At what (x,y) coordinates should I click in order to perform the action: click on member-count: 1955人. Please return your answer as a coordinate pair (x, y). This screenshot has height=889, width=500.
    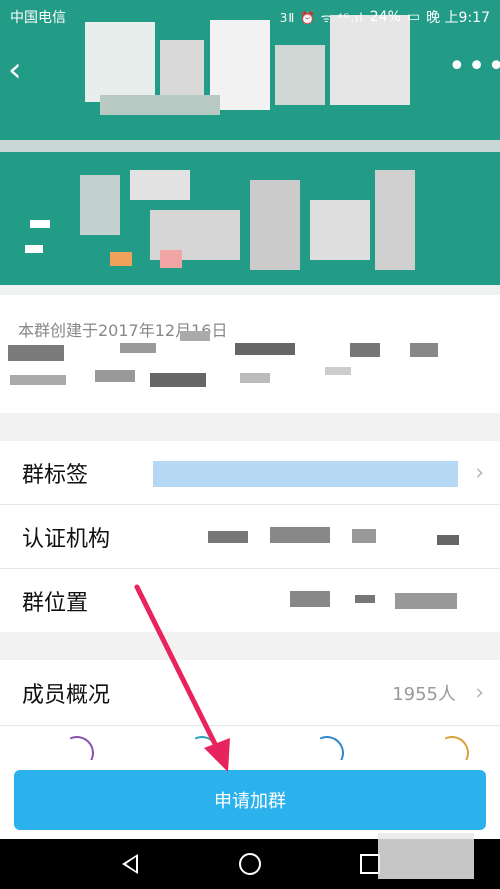
    Looking at the image, I should click on (424, 694).